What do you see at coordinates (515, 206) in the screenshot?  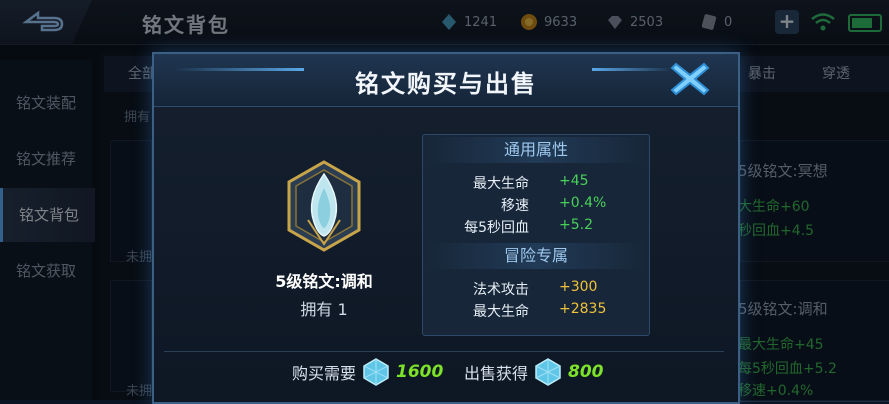 I see `attribute-label: 移速` at bounding box center [515, 206].